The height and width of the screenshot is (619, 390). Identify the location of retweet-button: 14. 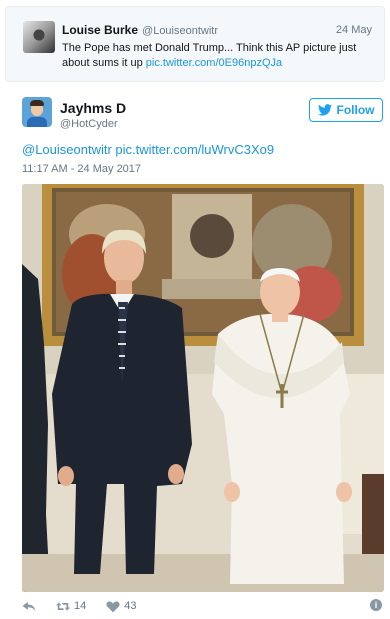
(71, 606).